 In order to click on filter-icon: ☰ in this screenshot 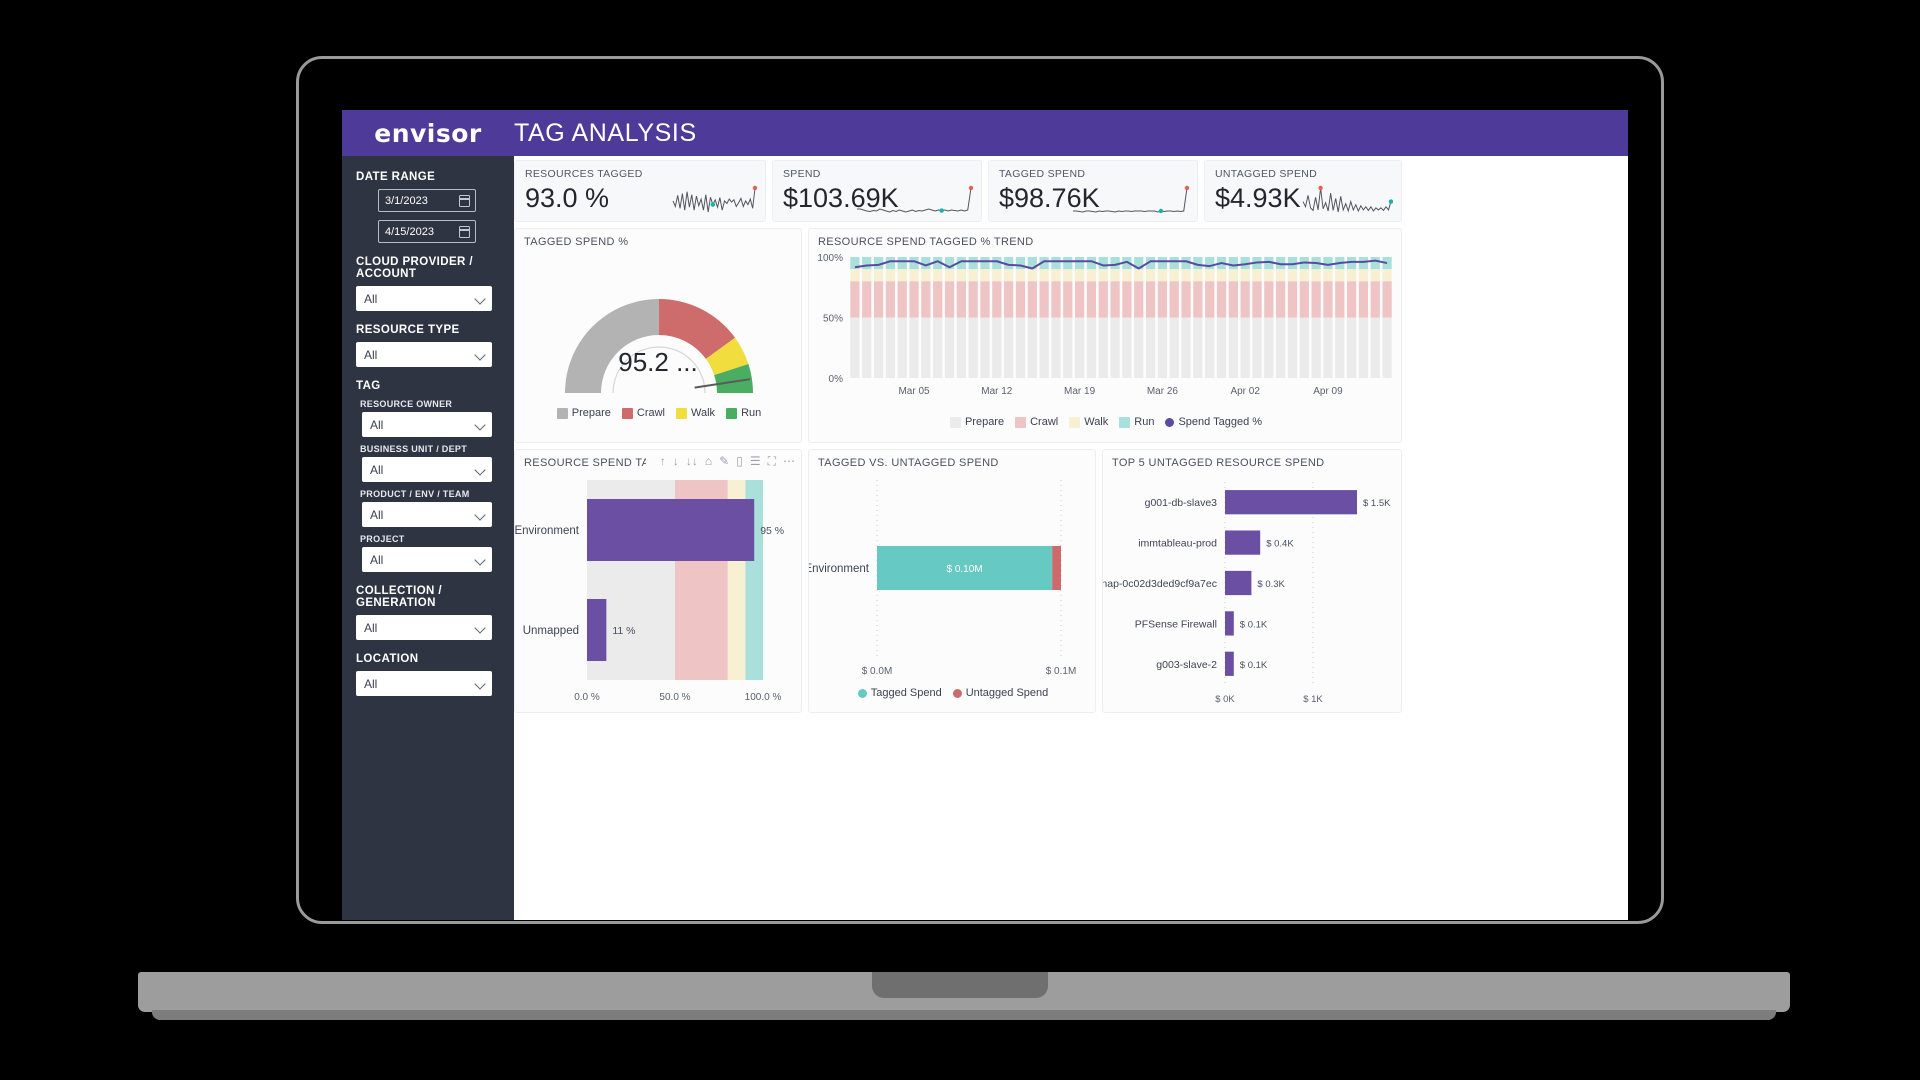, I will do `click(755, 461)`.